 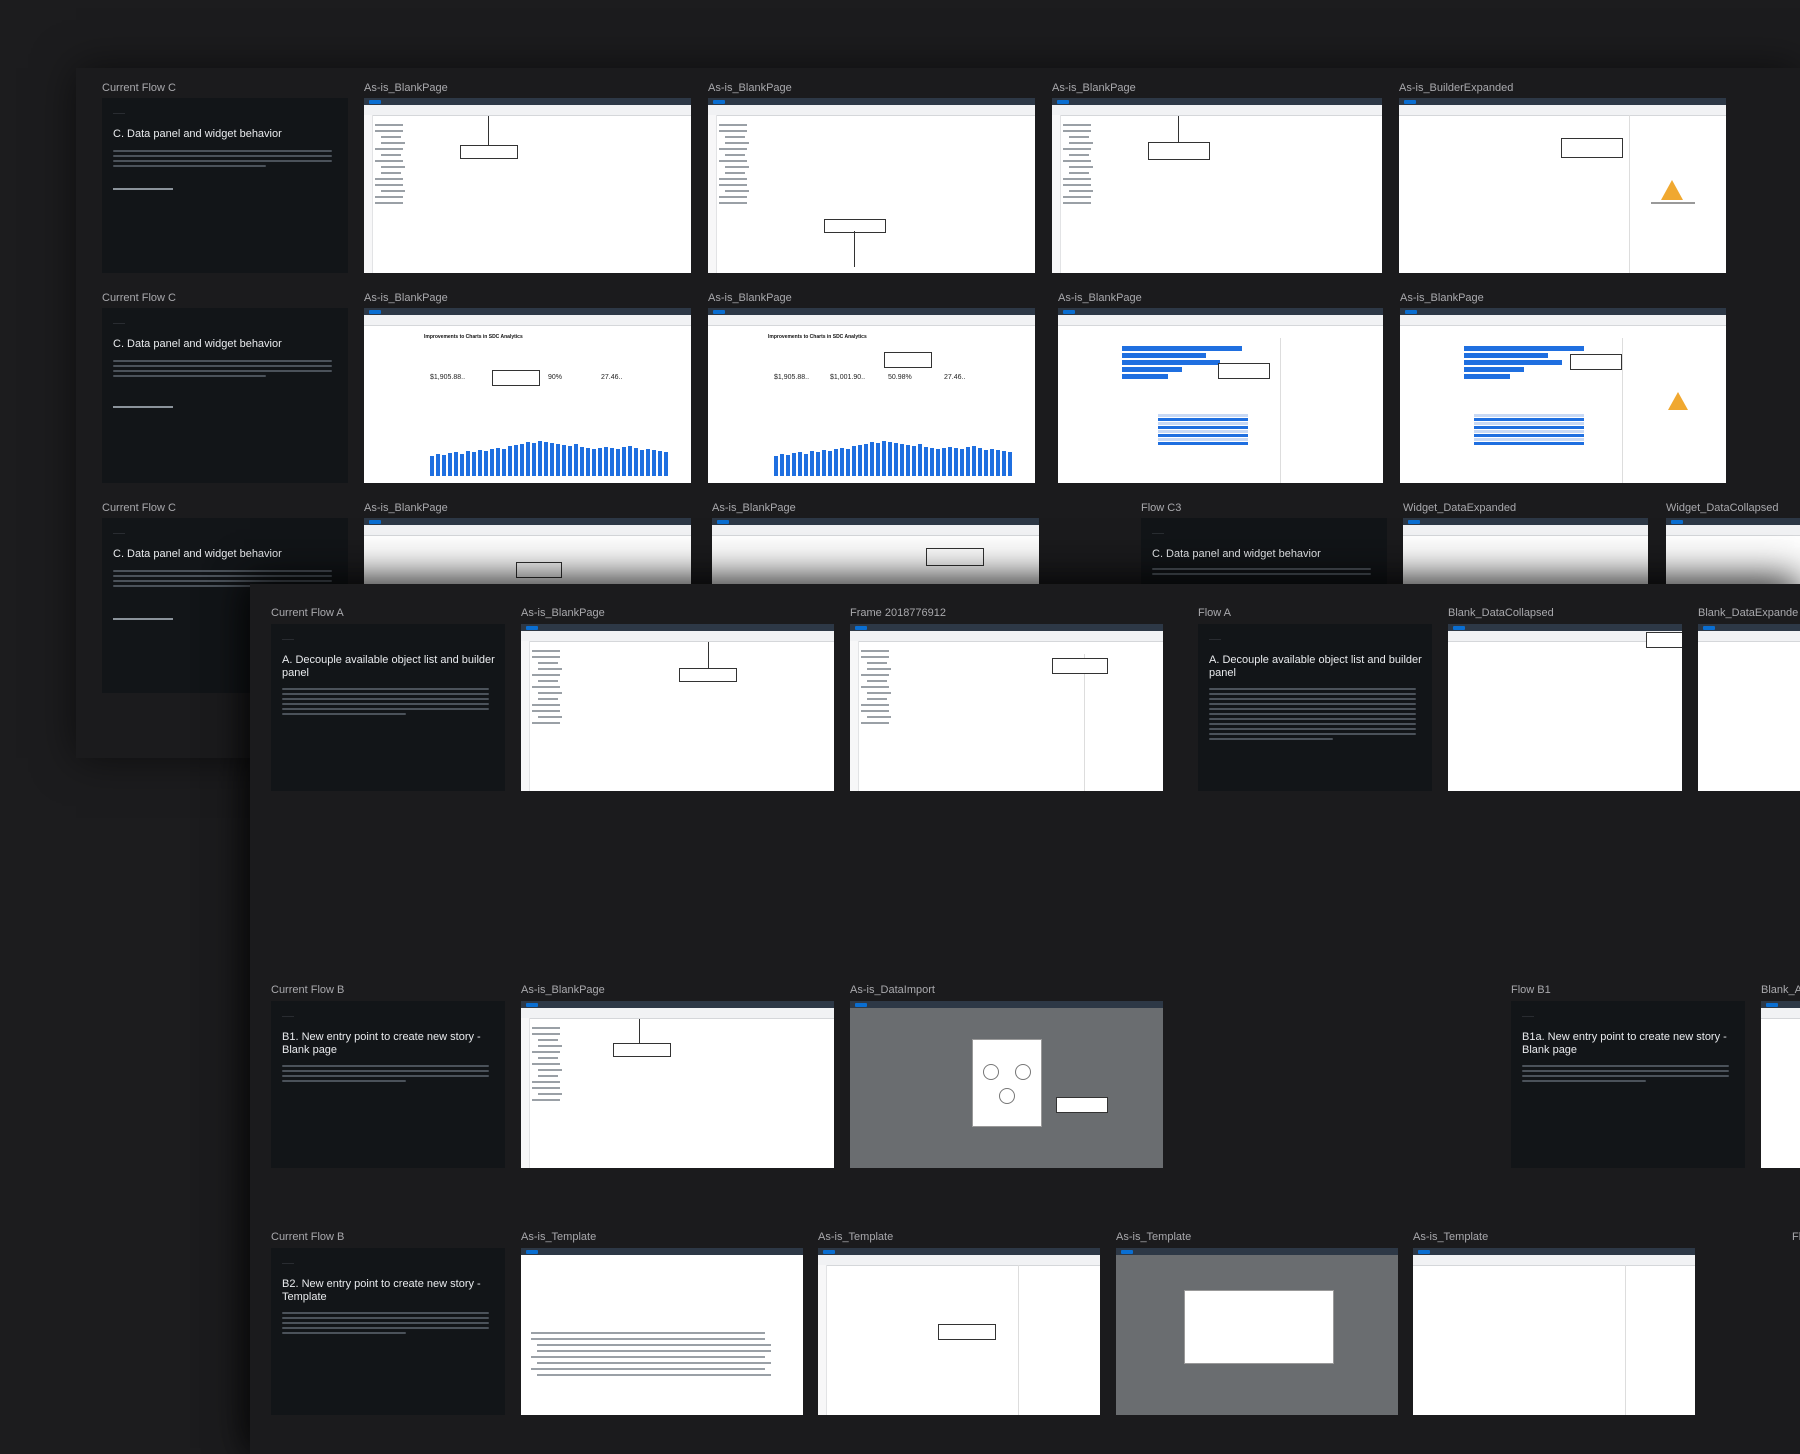 I want to click on frame-label: As-is_DataImport, so click(x=892, y=990).